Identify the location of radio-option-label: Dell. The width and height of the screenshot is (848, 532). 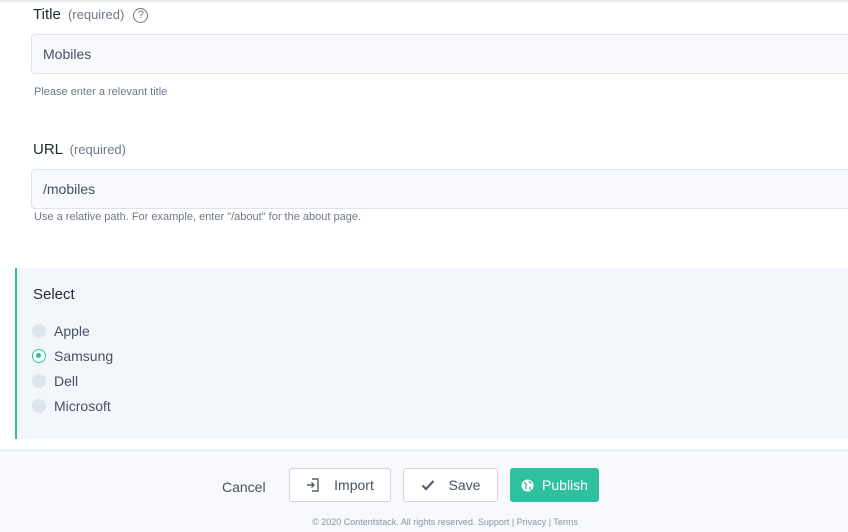
(66, 381).